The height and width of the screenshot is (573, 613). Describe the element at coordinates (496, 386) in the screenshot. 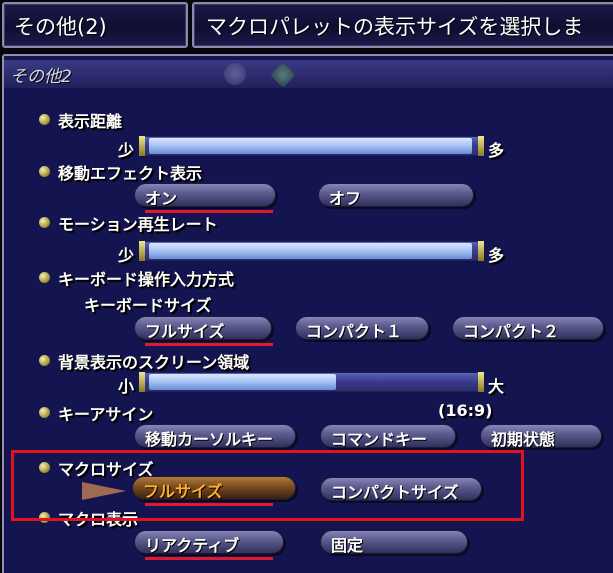

I see `screen-area-max-label: 大` at that location.